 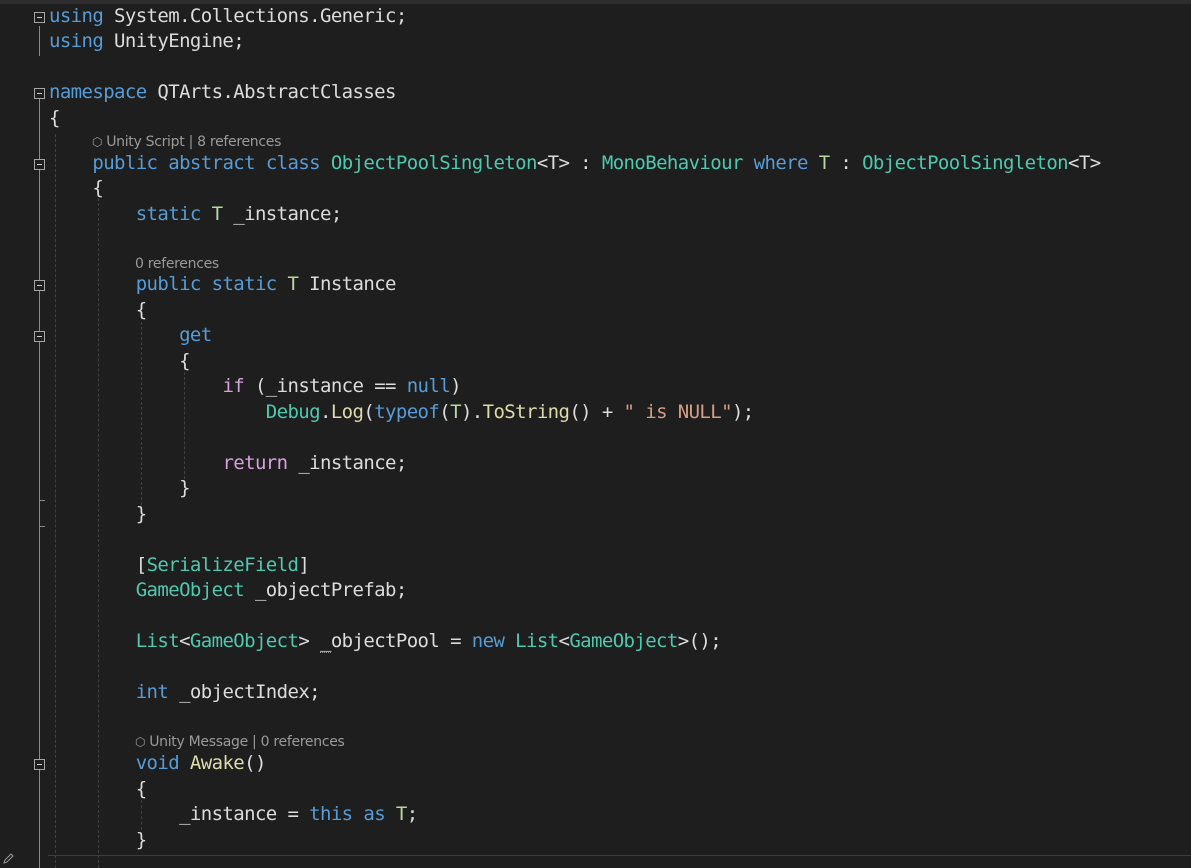 I want to click on code-line-11: public static T Instance, so click(x=223, y=284).